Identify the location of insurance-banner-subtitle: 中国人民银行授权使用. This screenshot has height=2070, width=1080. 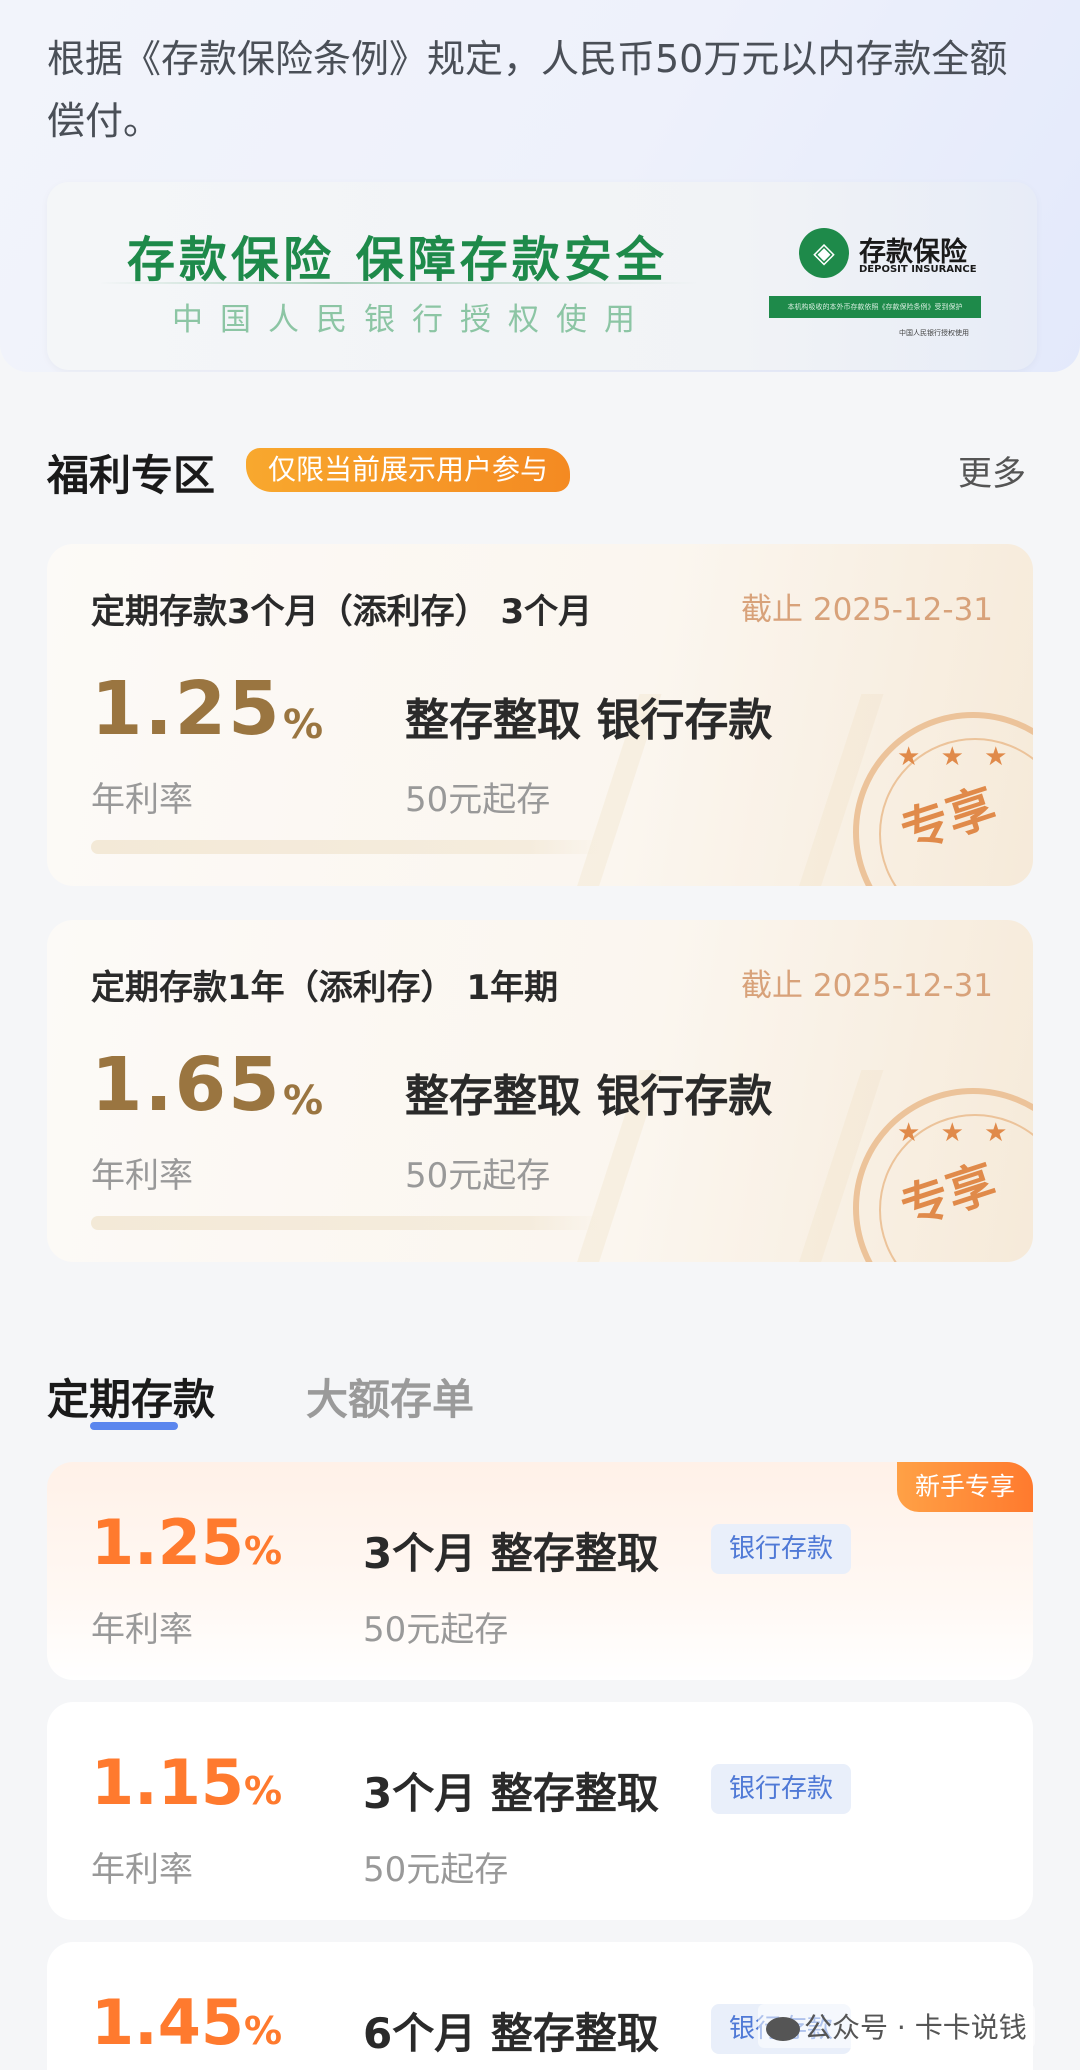
(412, 320).